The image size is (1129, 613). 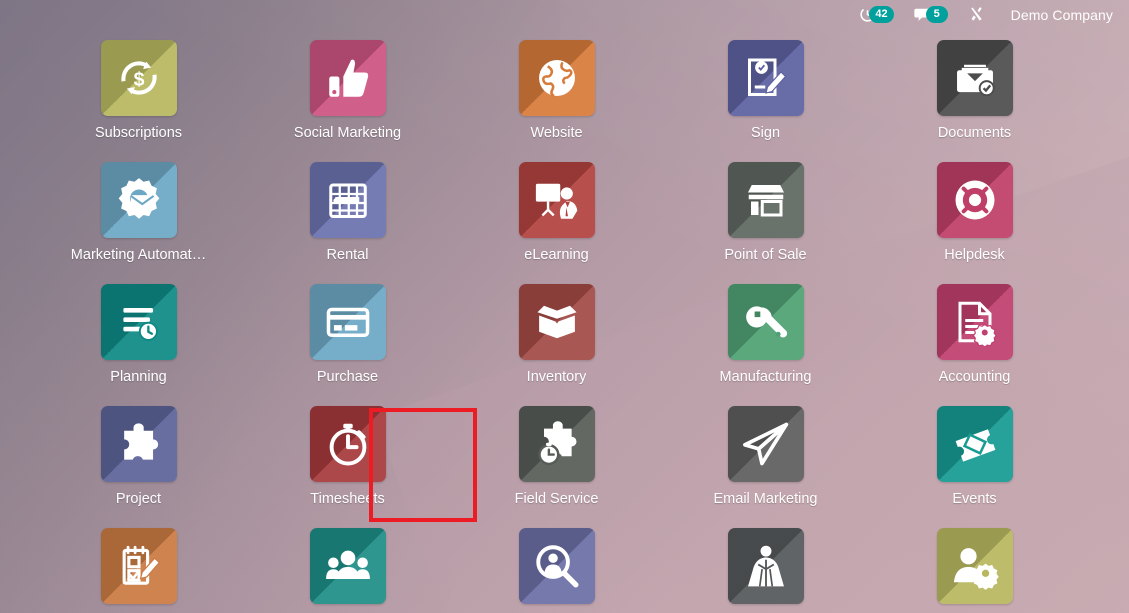 I want to click on developer-tools-menu, so click(x=976, y=14).